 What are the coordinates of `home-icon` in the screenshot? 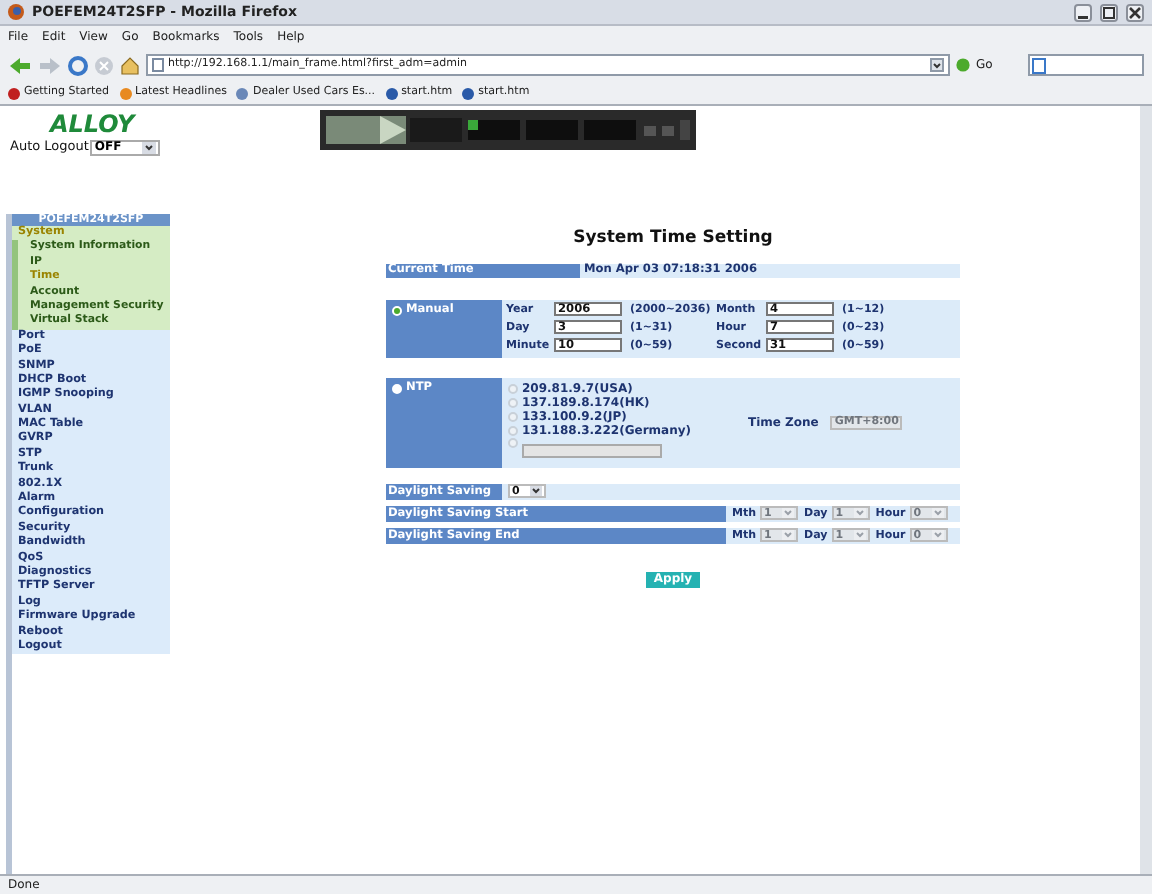 It's located at (130, 65).